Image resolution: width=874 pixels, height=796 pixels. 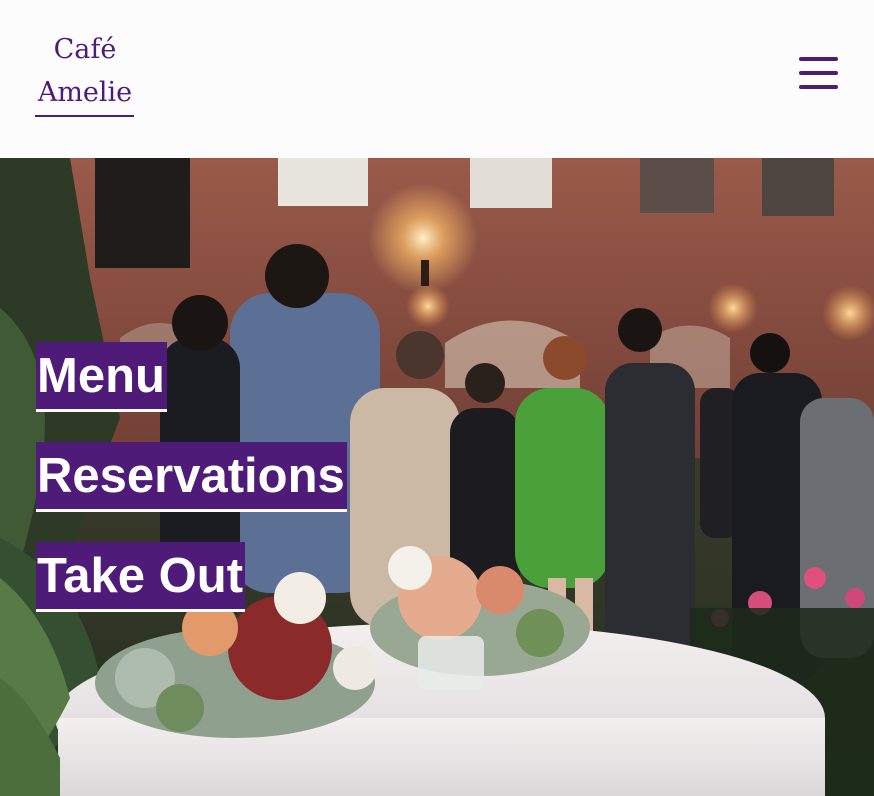 What do you see at coordinates (141, 577) in the screenshot?
I see `nav-link-take-out: Take Out` at bounding box center [141, 577].